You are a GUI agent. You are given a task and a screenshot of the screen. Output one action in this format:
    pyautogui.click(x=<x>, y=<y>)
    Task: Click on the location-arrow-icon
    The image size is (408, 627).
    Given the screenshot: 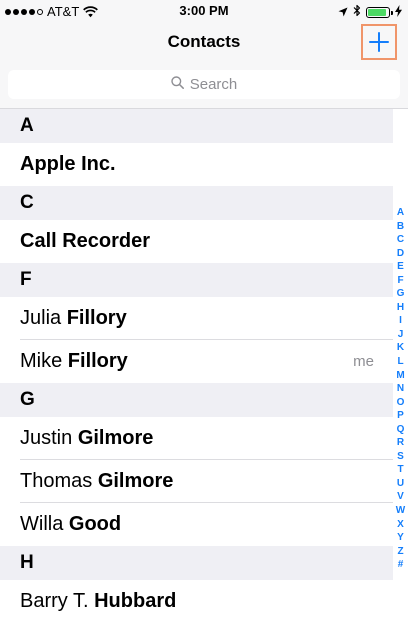 What is the action you would take?
    pyautogui.click(x=343, y=12)
    